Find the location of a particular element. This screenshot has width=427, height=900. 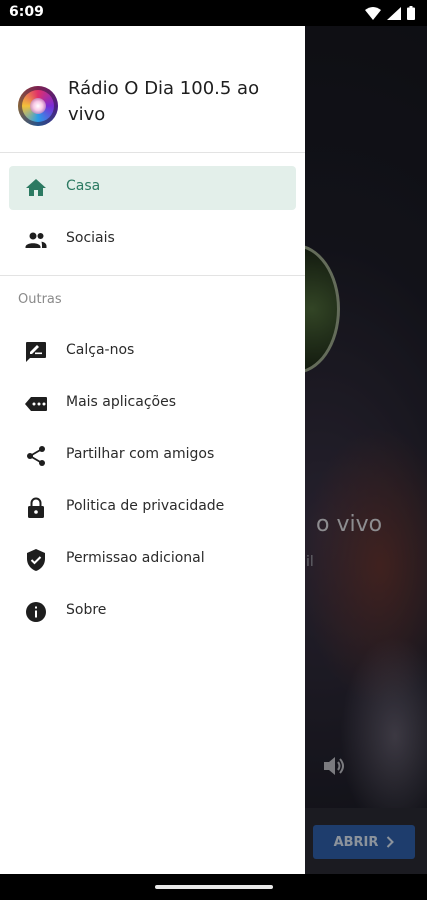

drawer-header: Rádio O Dia 100.5 ao vivo is located at coordinates (152, 89).